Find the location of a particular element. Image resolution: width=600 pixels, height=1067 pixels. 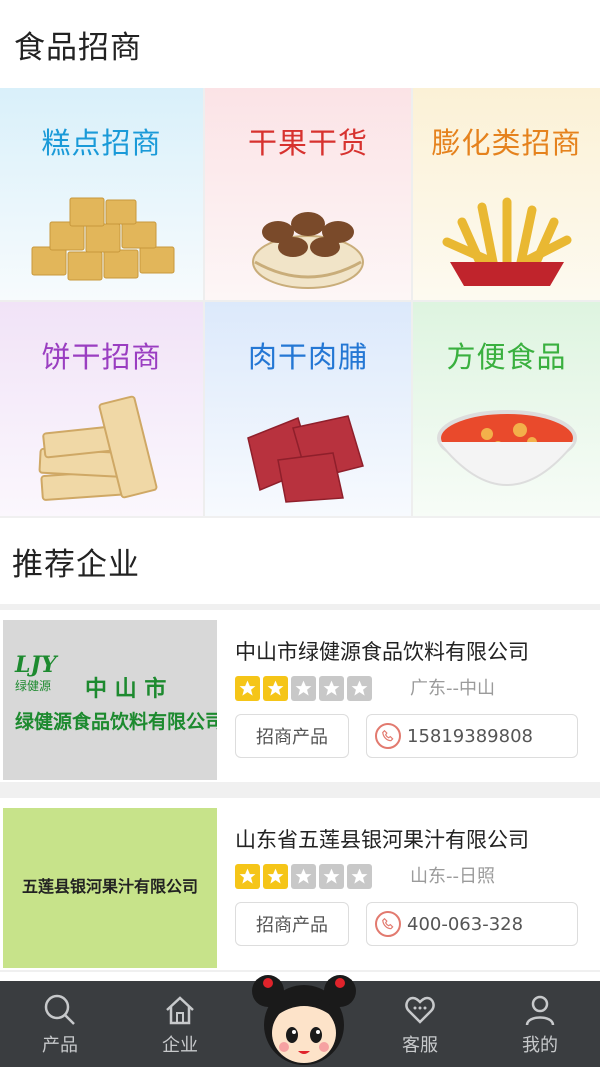

phone-number: 15819389808 is located at coordinates (470, 736).